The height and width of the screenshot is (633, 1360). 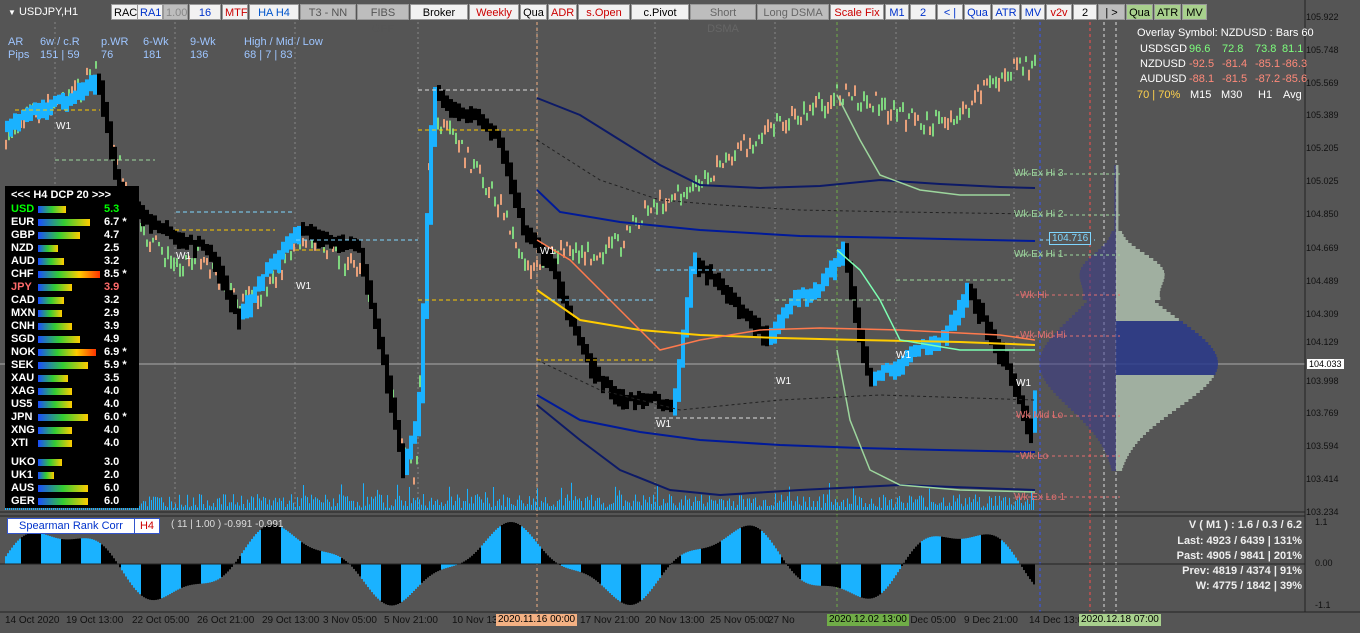 What do you see at coordinates (1239, 541) in the screenshot?
I see `volume-stat-last: Last: 4923 / 6439 | 131%` at bounding box center [1239, 541].